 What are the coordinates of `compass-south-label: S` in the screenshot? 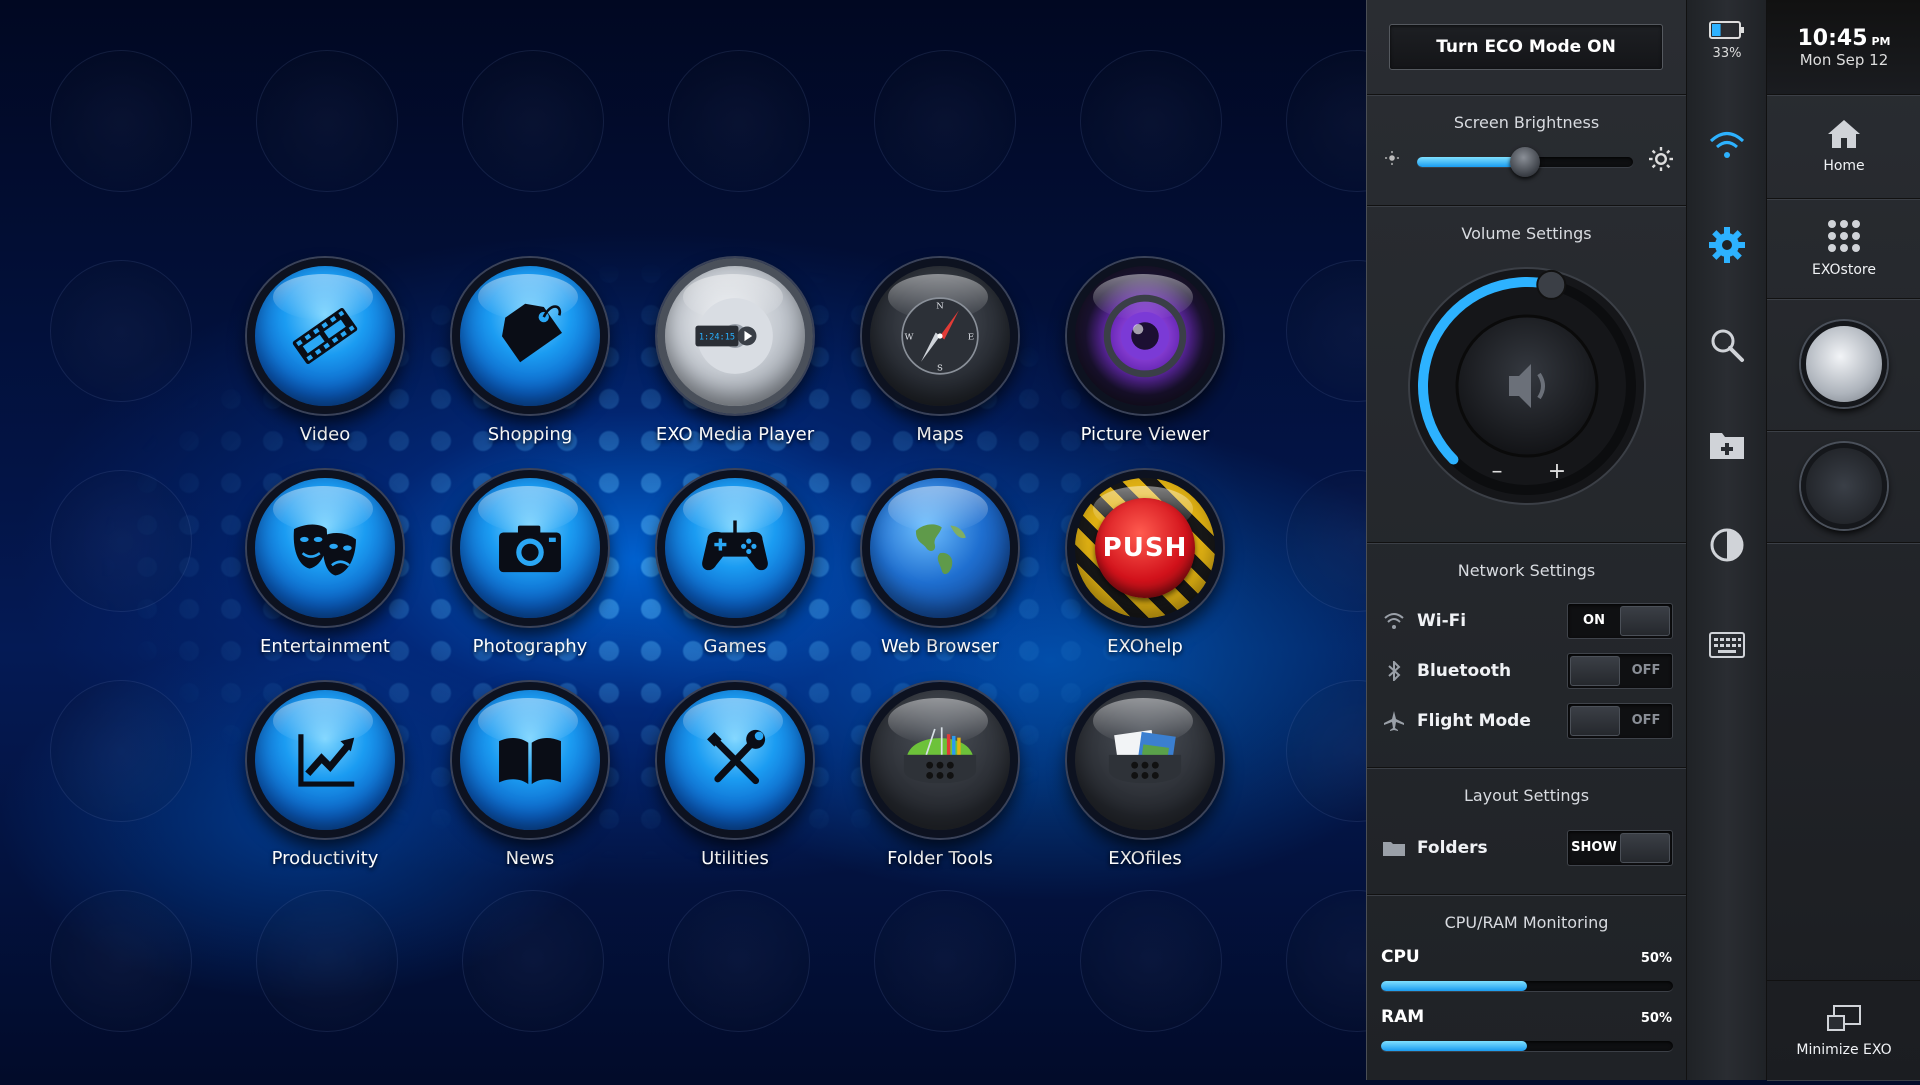 It's located at (940, 368).